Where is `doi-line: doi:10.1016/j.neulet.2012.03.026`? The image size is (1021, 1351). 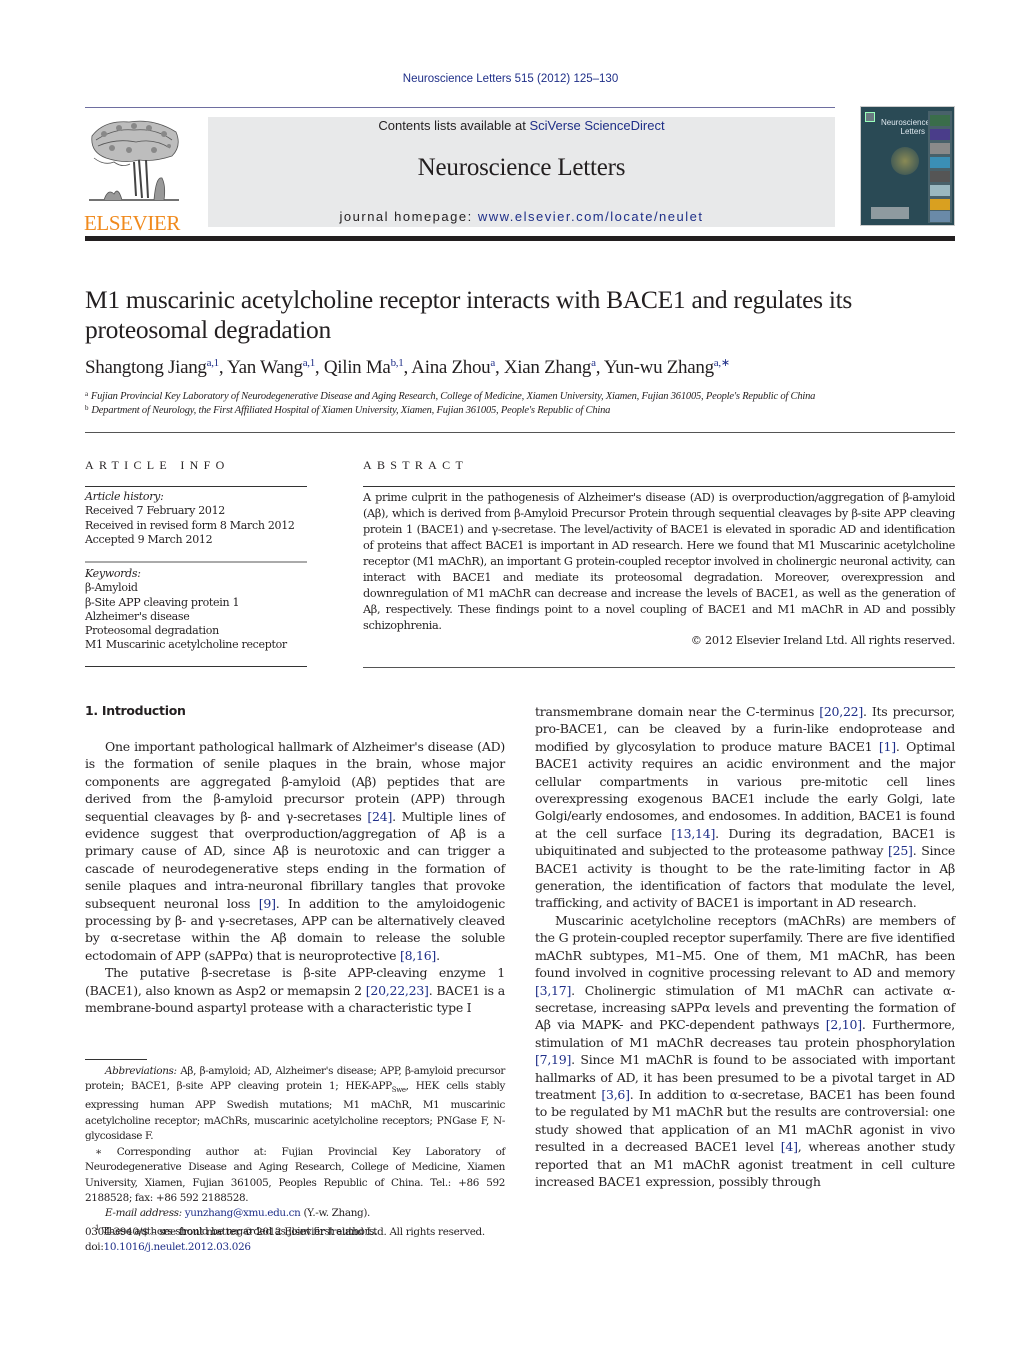
doi-line: doi:10.1016/j.neulet.2012.03.026 is located at coordinates (168, 1247).